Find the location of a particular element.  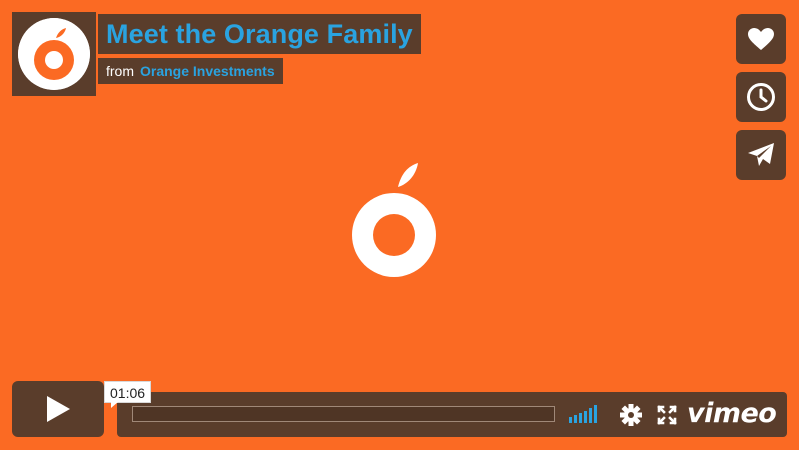

byline-prefix: from is located at coordinates (120, 71).